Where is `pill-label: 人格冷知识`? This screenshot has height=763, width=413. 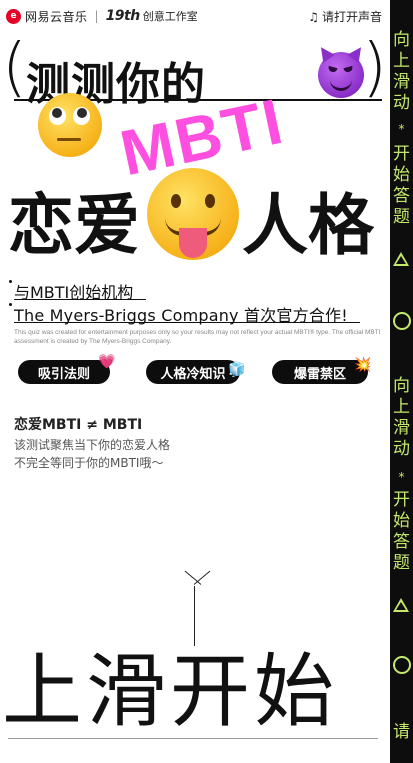
pill-label: 人格冷知识 is located at coordinates (193, 374).